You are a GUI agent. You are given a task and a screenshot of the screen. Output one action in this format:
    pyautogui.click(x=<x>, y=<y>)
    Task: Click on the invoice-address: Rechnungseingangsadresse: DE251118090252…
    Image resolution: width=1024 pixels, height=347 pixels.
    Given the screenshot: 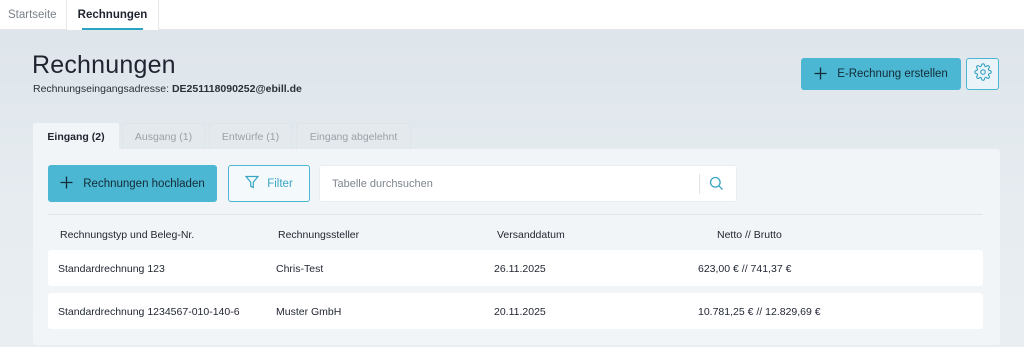 What is the action you would take?
    pyautogui.click(x=167, y=89)
    